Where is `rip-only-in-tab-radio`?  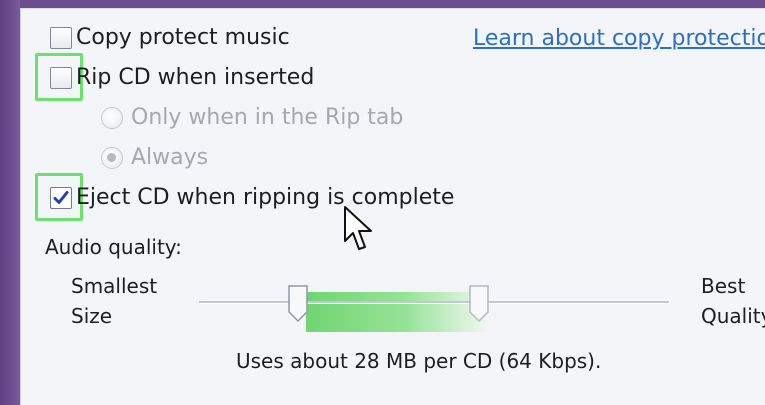
rip-only-in-tab-radio is located at coordinates (112, 117).